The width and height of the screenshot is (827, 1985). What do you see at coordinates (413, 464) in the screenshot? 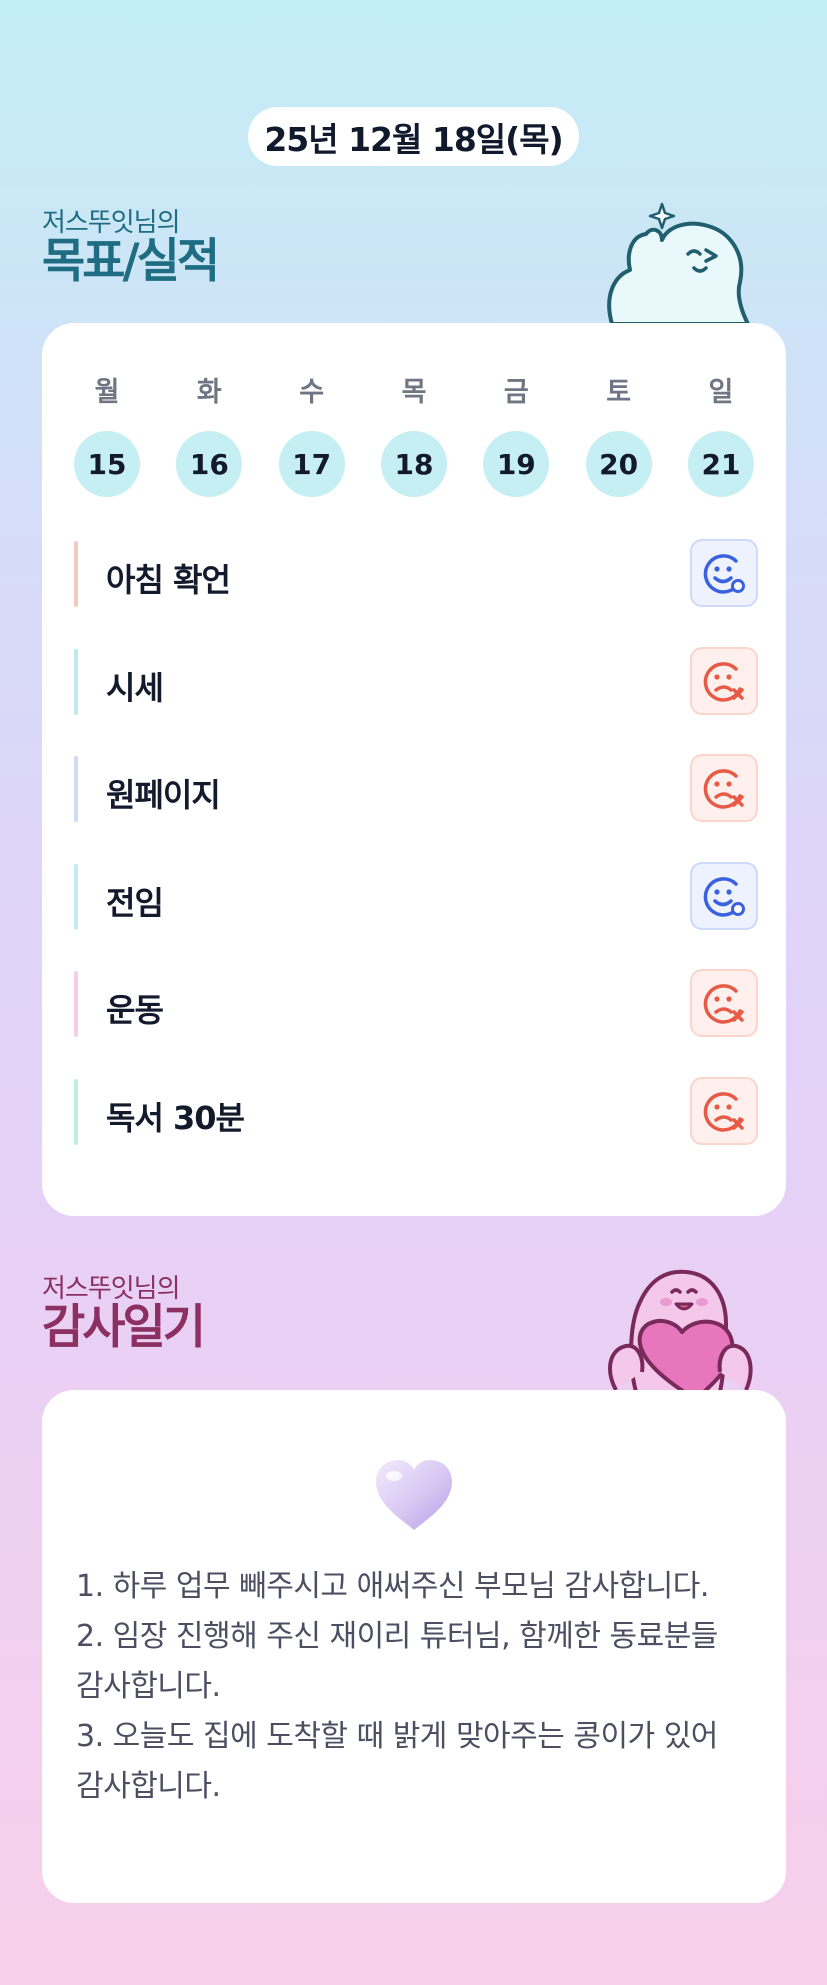
I see `day-date: 18` at bounding box center [413, 464].